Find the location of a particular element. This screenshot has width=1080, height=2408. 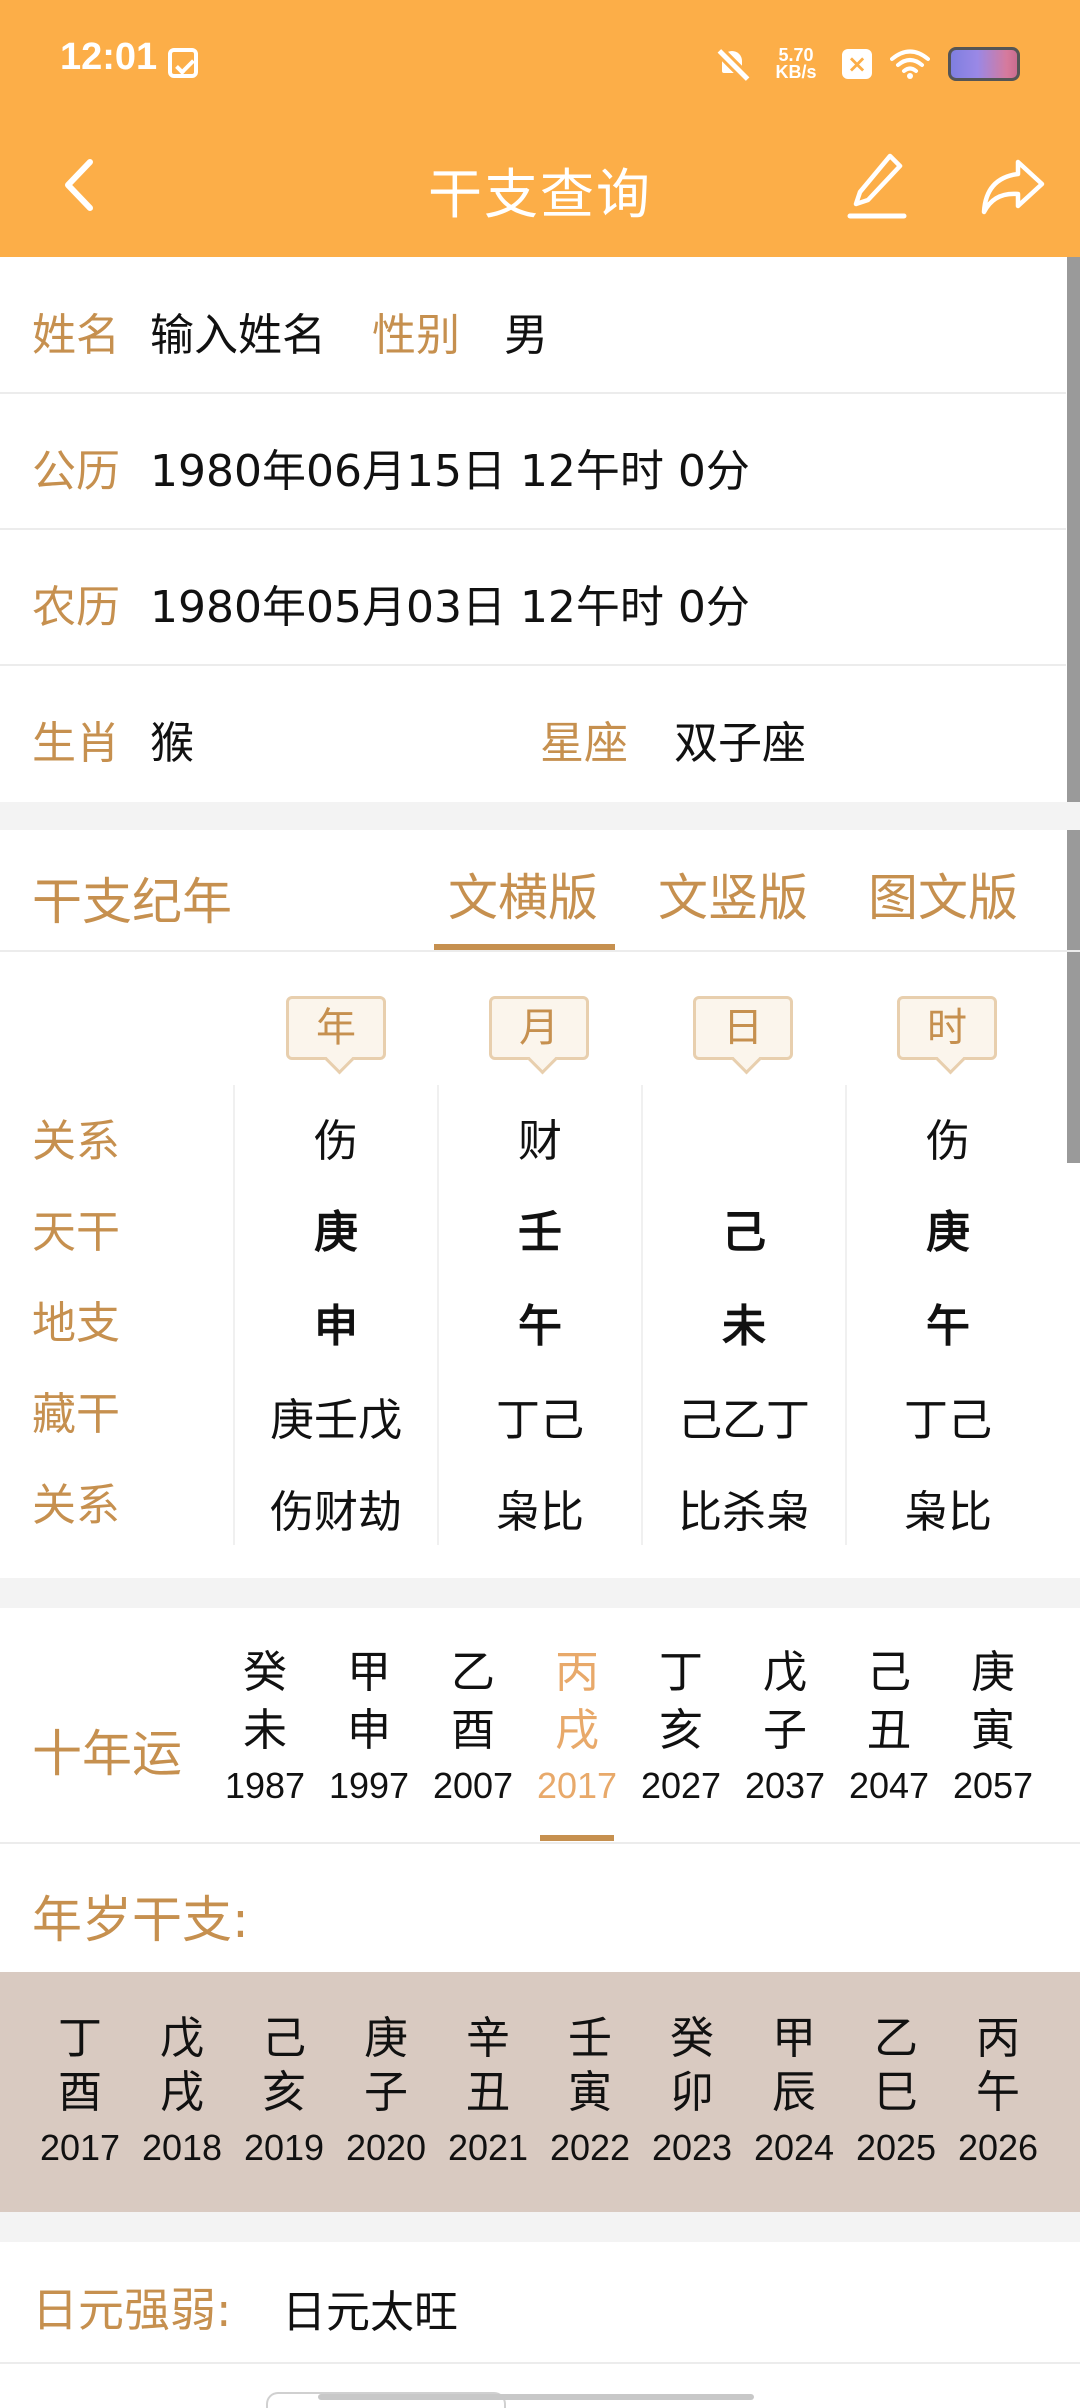

zodiac-label: 生肖 is located at coordinates (76, 743).